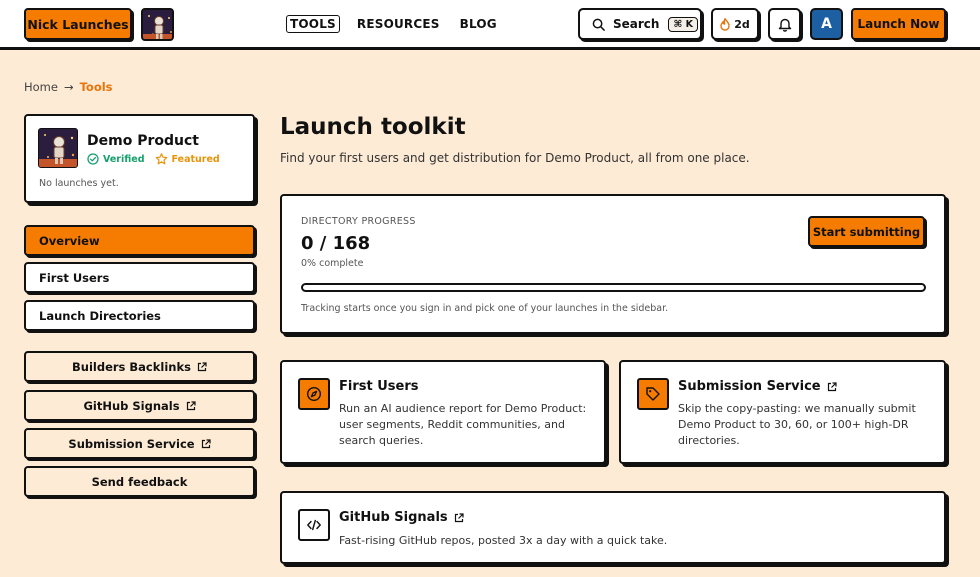 The height and width of the screenshot is (577, 980). Describe the element at coordinates (898, 24) in the screenshot. I see `launch-now-button: Launch Now` at that location.